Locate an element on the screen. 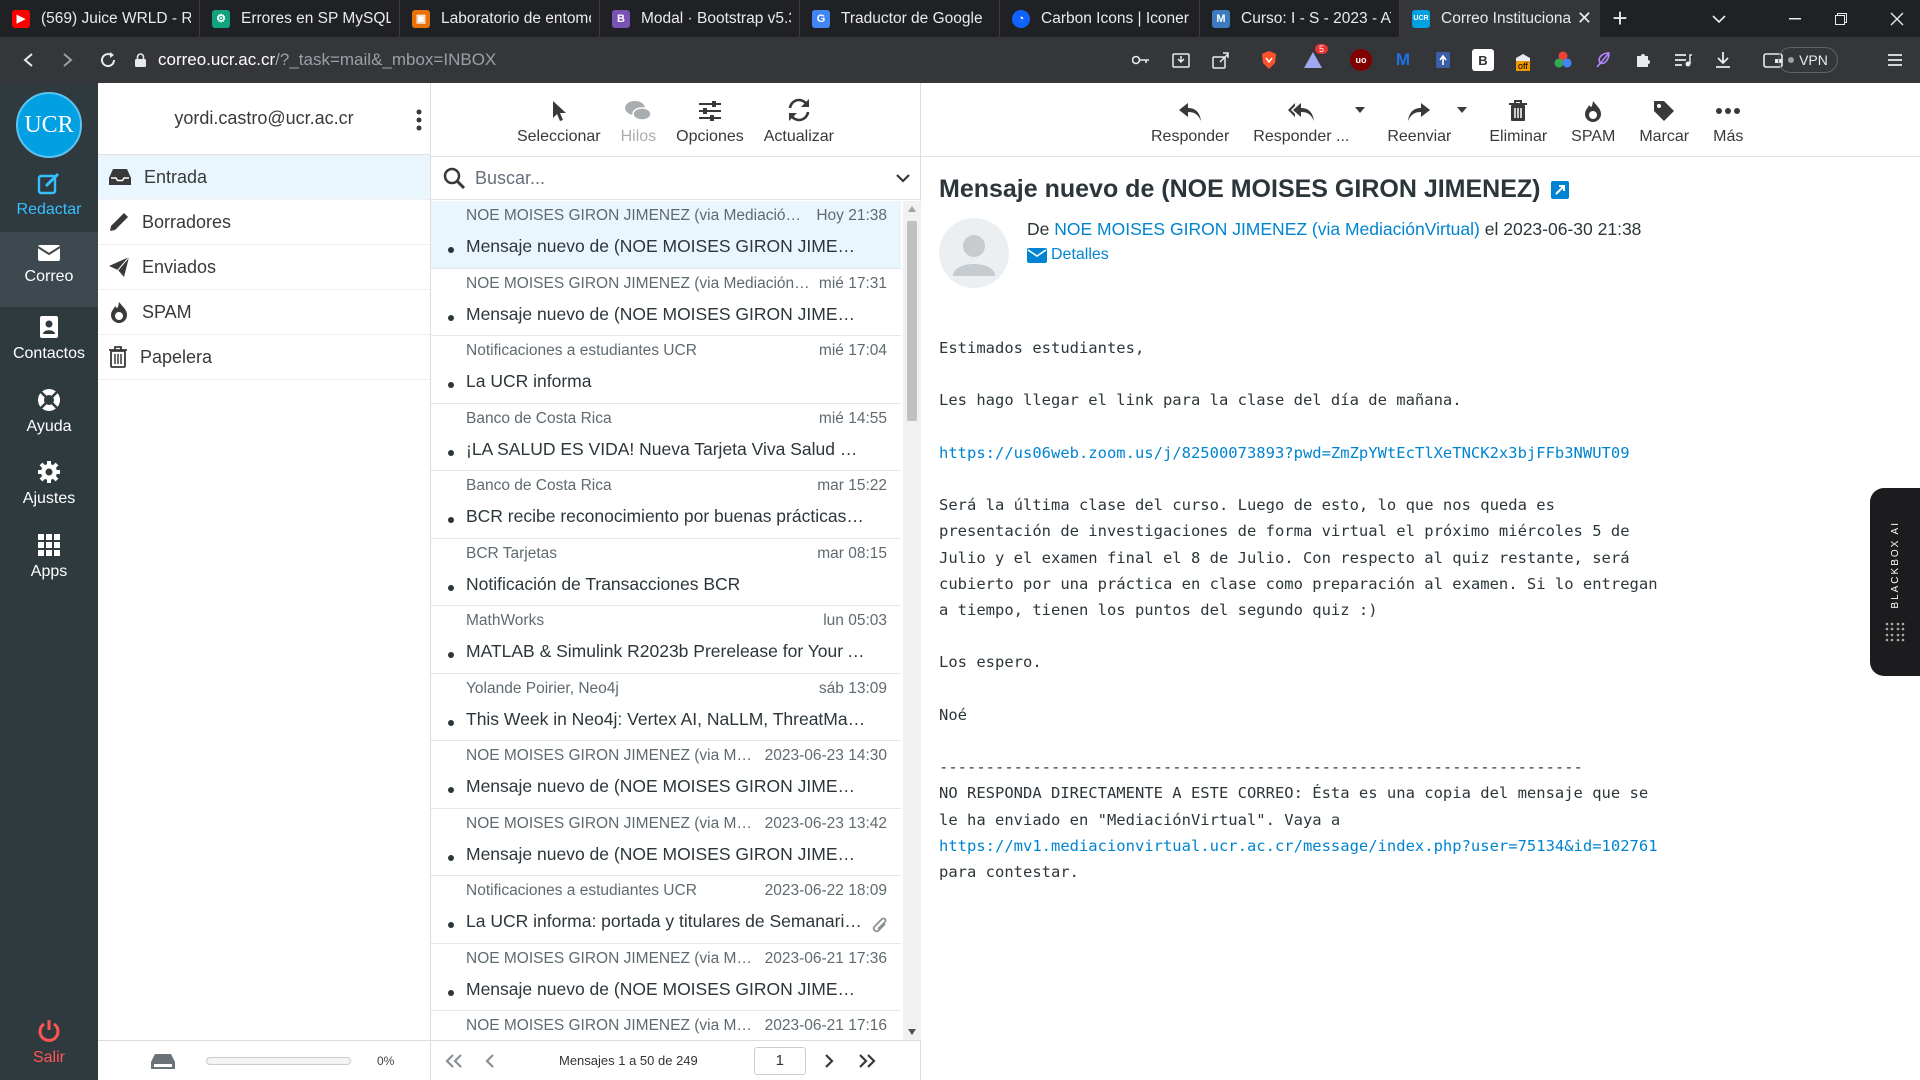 This screenshot has width=1920, height=1080. select-button: Seleccionar is located at coordinates (559, 123).